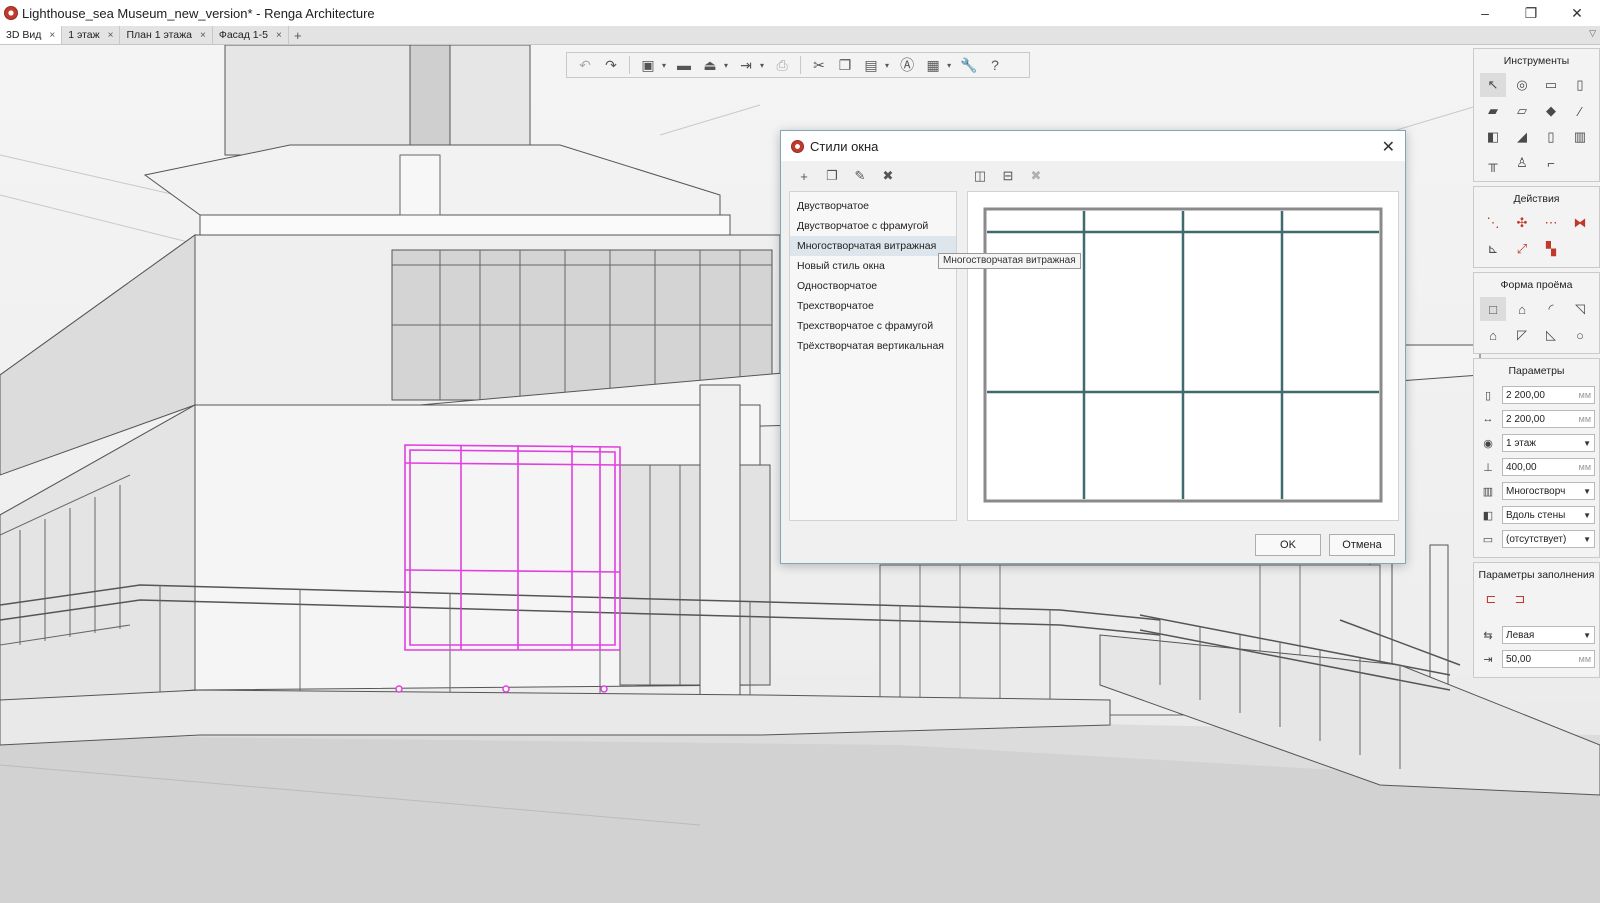  I want to click on opening-shape-title: Форма проёма, so click(1536, 285).